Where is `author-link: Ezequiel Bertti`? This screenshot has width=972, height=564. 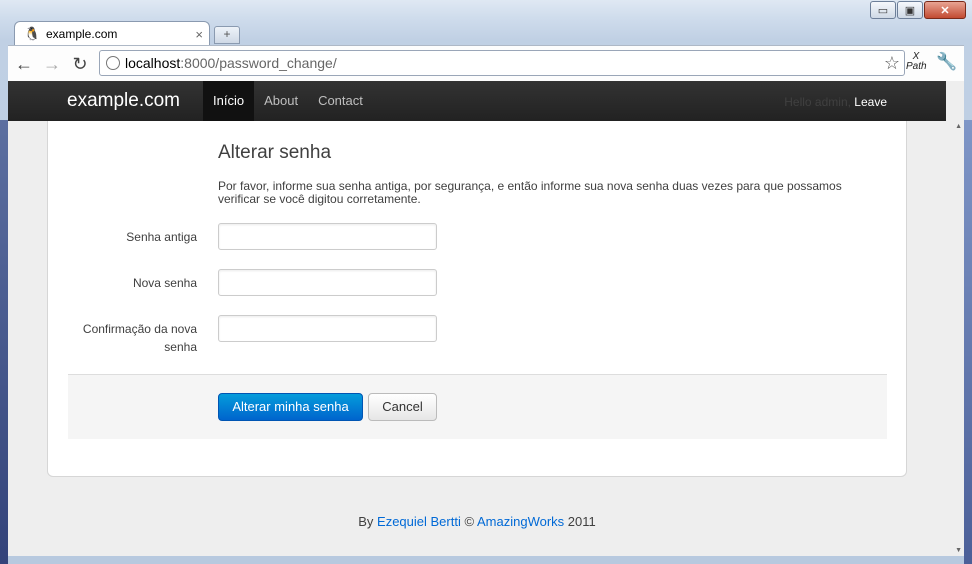 author-link: Ezequiel Bertti is located at coordinates (419, 521).